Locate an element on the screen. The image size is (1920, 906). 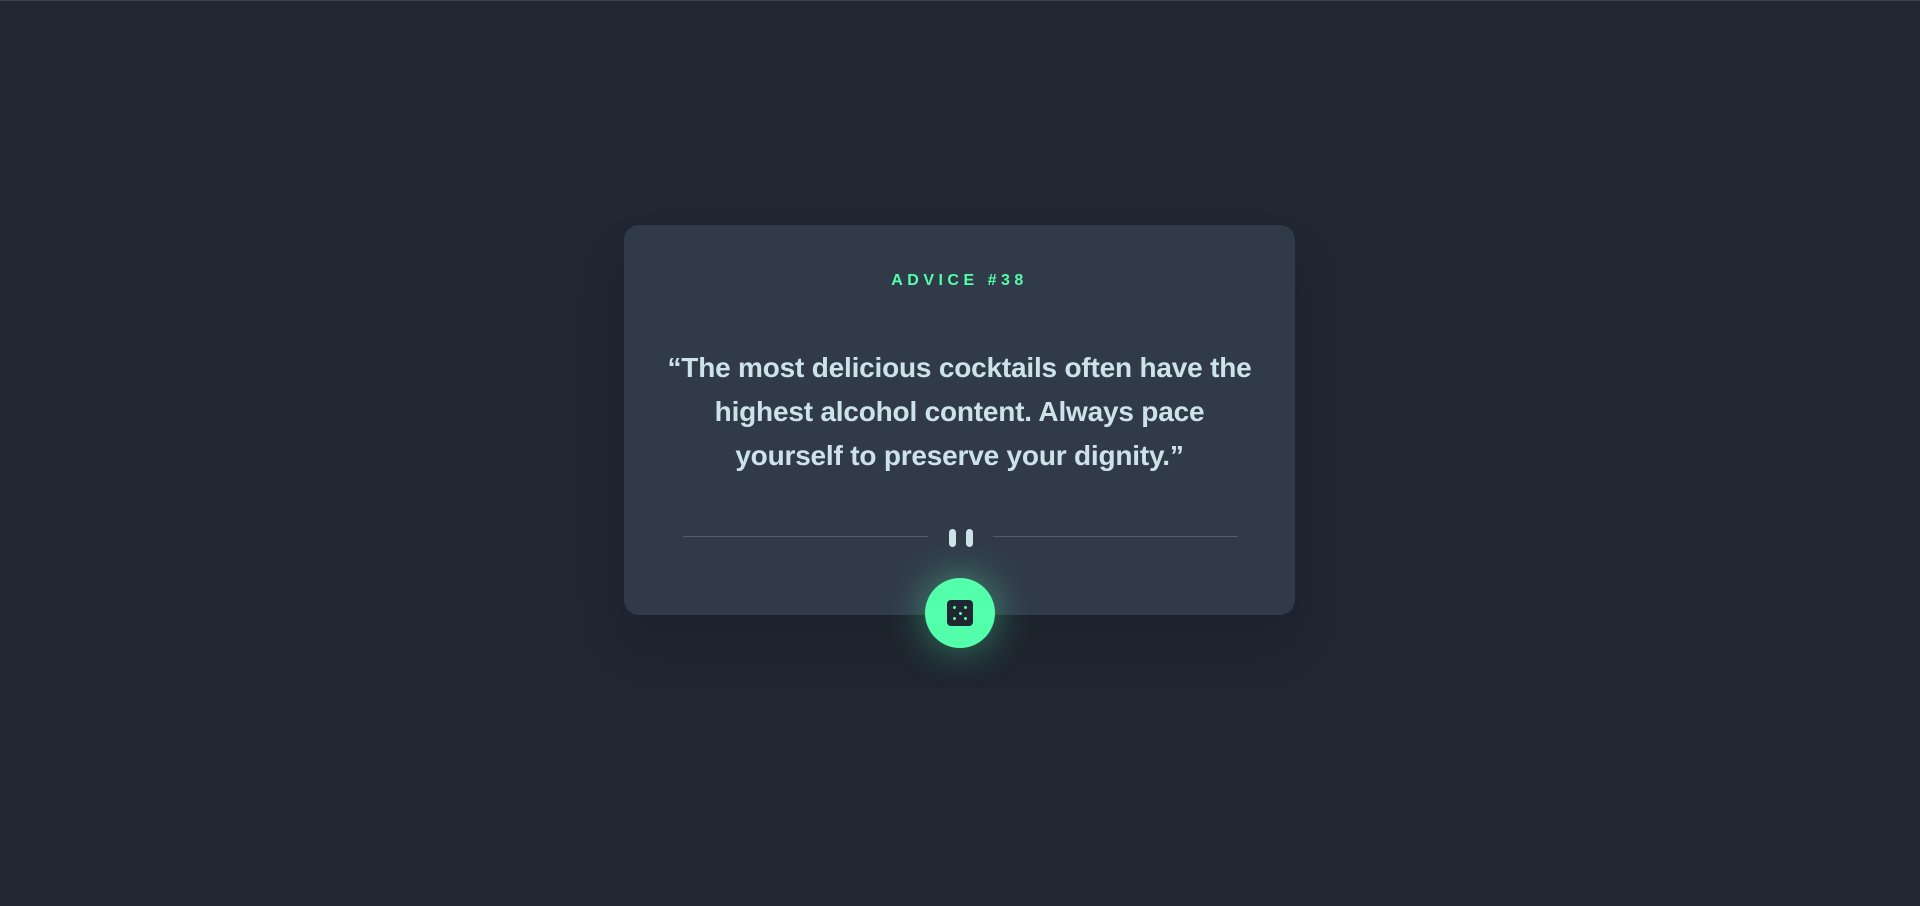
dice-icon is located at coordinates (960, 613).